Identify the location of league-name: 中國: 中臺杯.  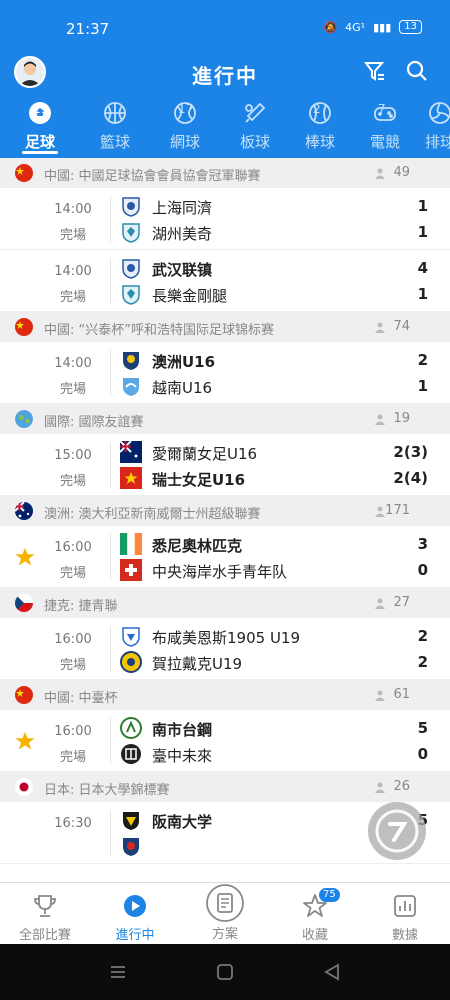
(81, 698).